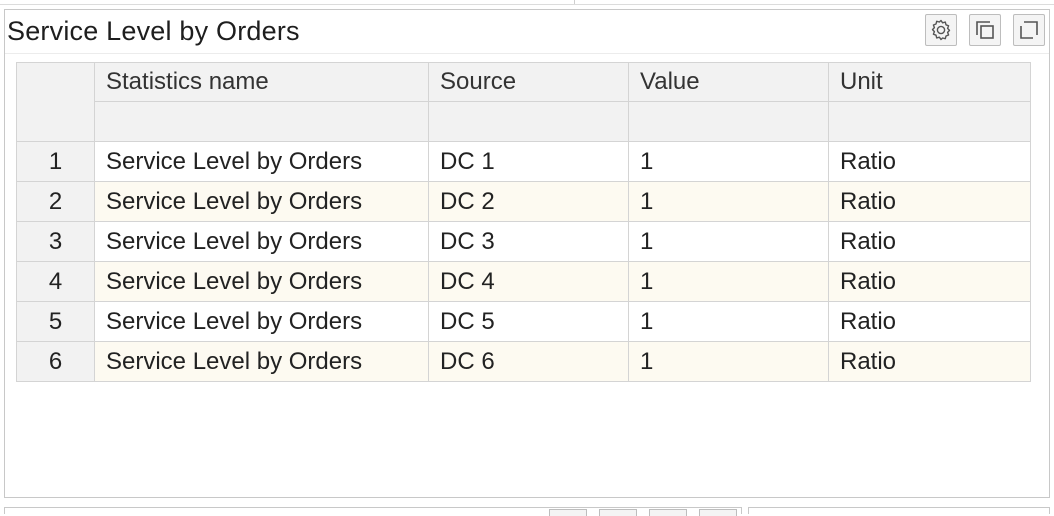 Image resolution: width=1054 pixels, height=516 pixels. What do you see at coordinates (528, 281) in the screenshot?
I see `cell-source: DC 4` at bounding box center [528, 281].